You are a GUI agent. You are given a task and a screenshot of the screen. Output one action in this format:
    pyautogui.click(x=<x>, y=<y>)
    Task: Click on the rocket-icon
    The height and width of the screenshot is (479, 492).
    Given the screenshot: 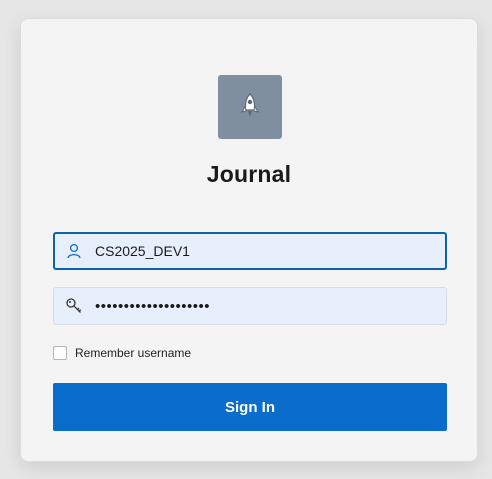 What is the action you would take?
    pyautogui.click(x=250, y=105)
    